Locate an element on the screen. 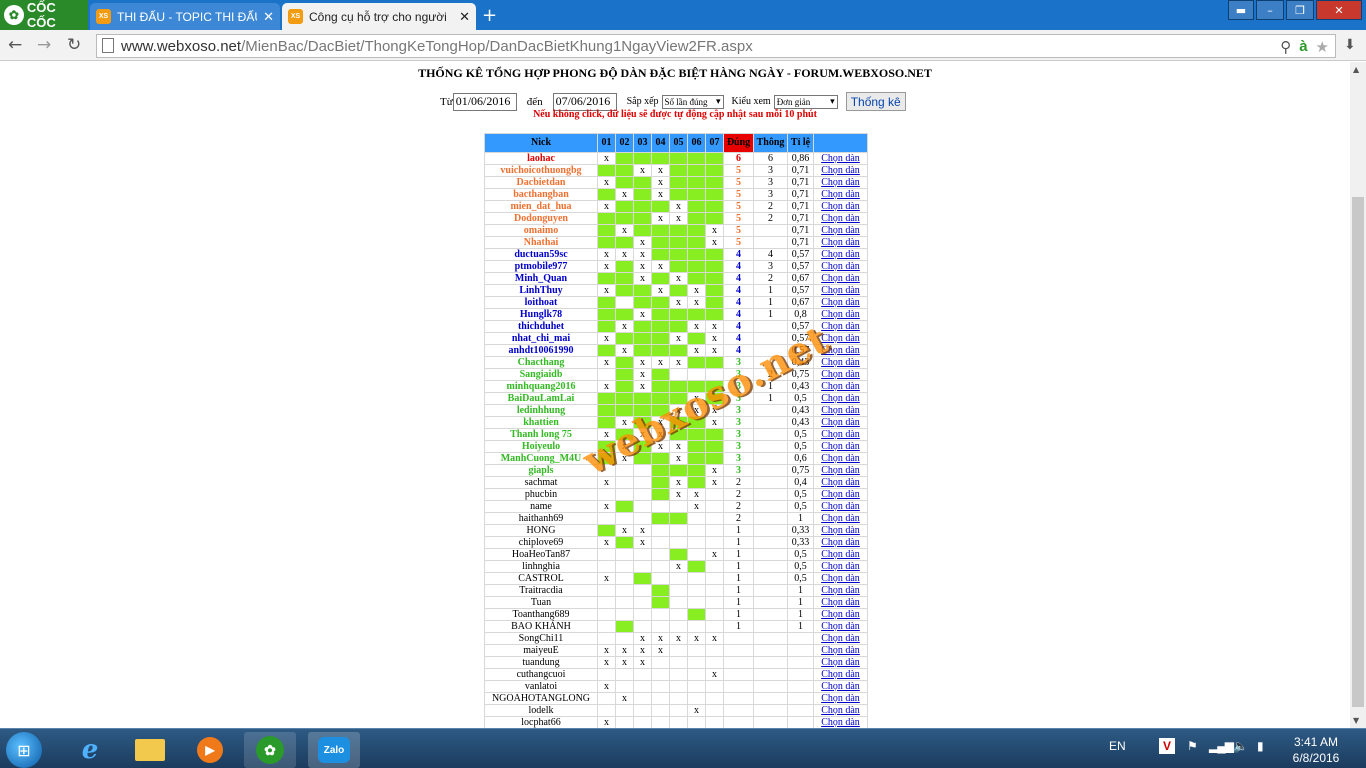 The height and width of the screenshot is (768, 1366). to-date-input: 07/06/2016 is located at coordinates (584, 101).